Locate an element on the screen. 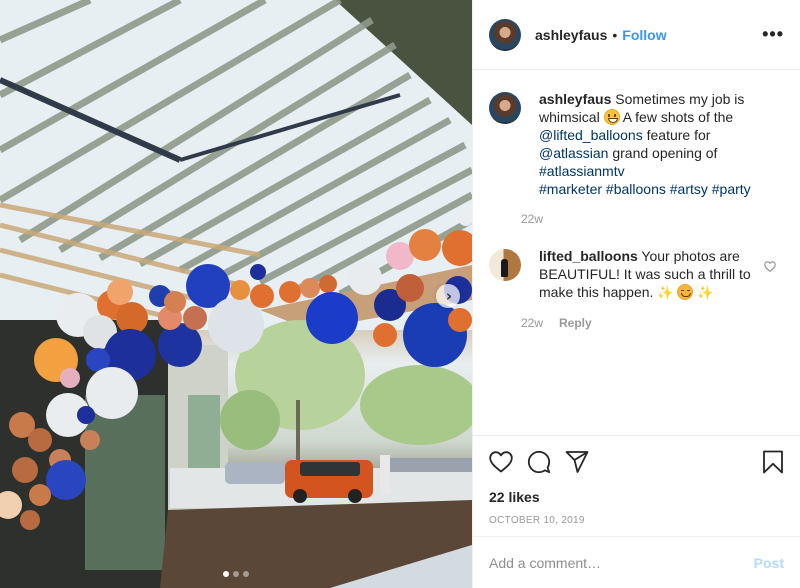  author-username: ashleyfaus is located at coordinates (571, 35).